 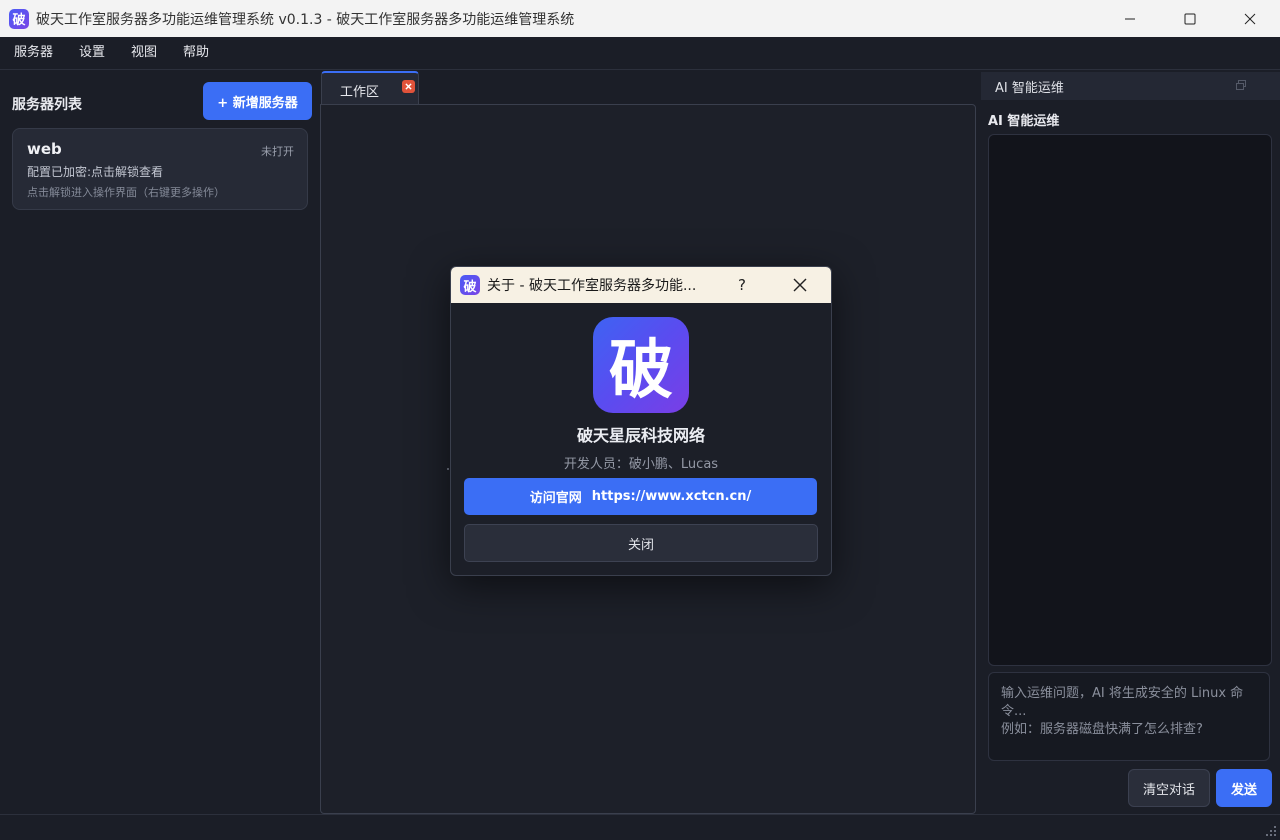 What do you see at coordinates (47, 105) in the screenshot?
I see `server-list-title: 服务器列表` at bounding box center [47, 105].